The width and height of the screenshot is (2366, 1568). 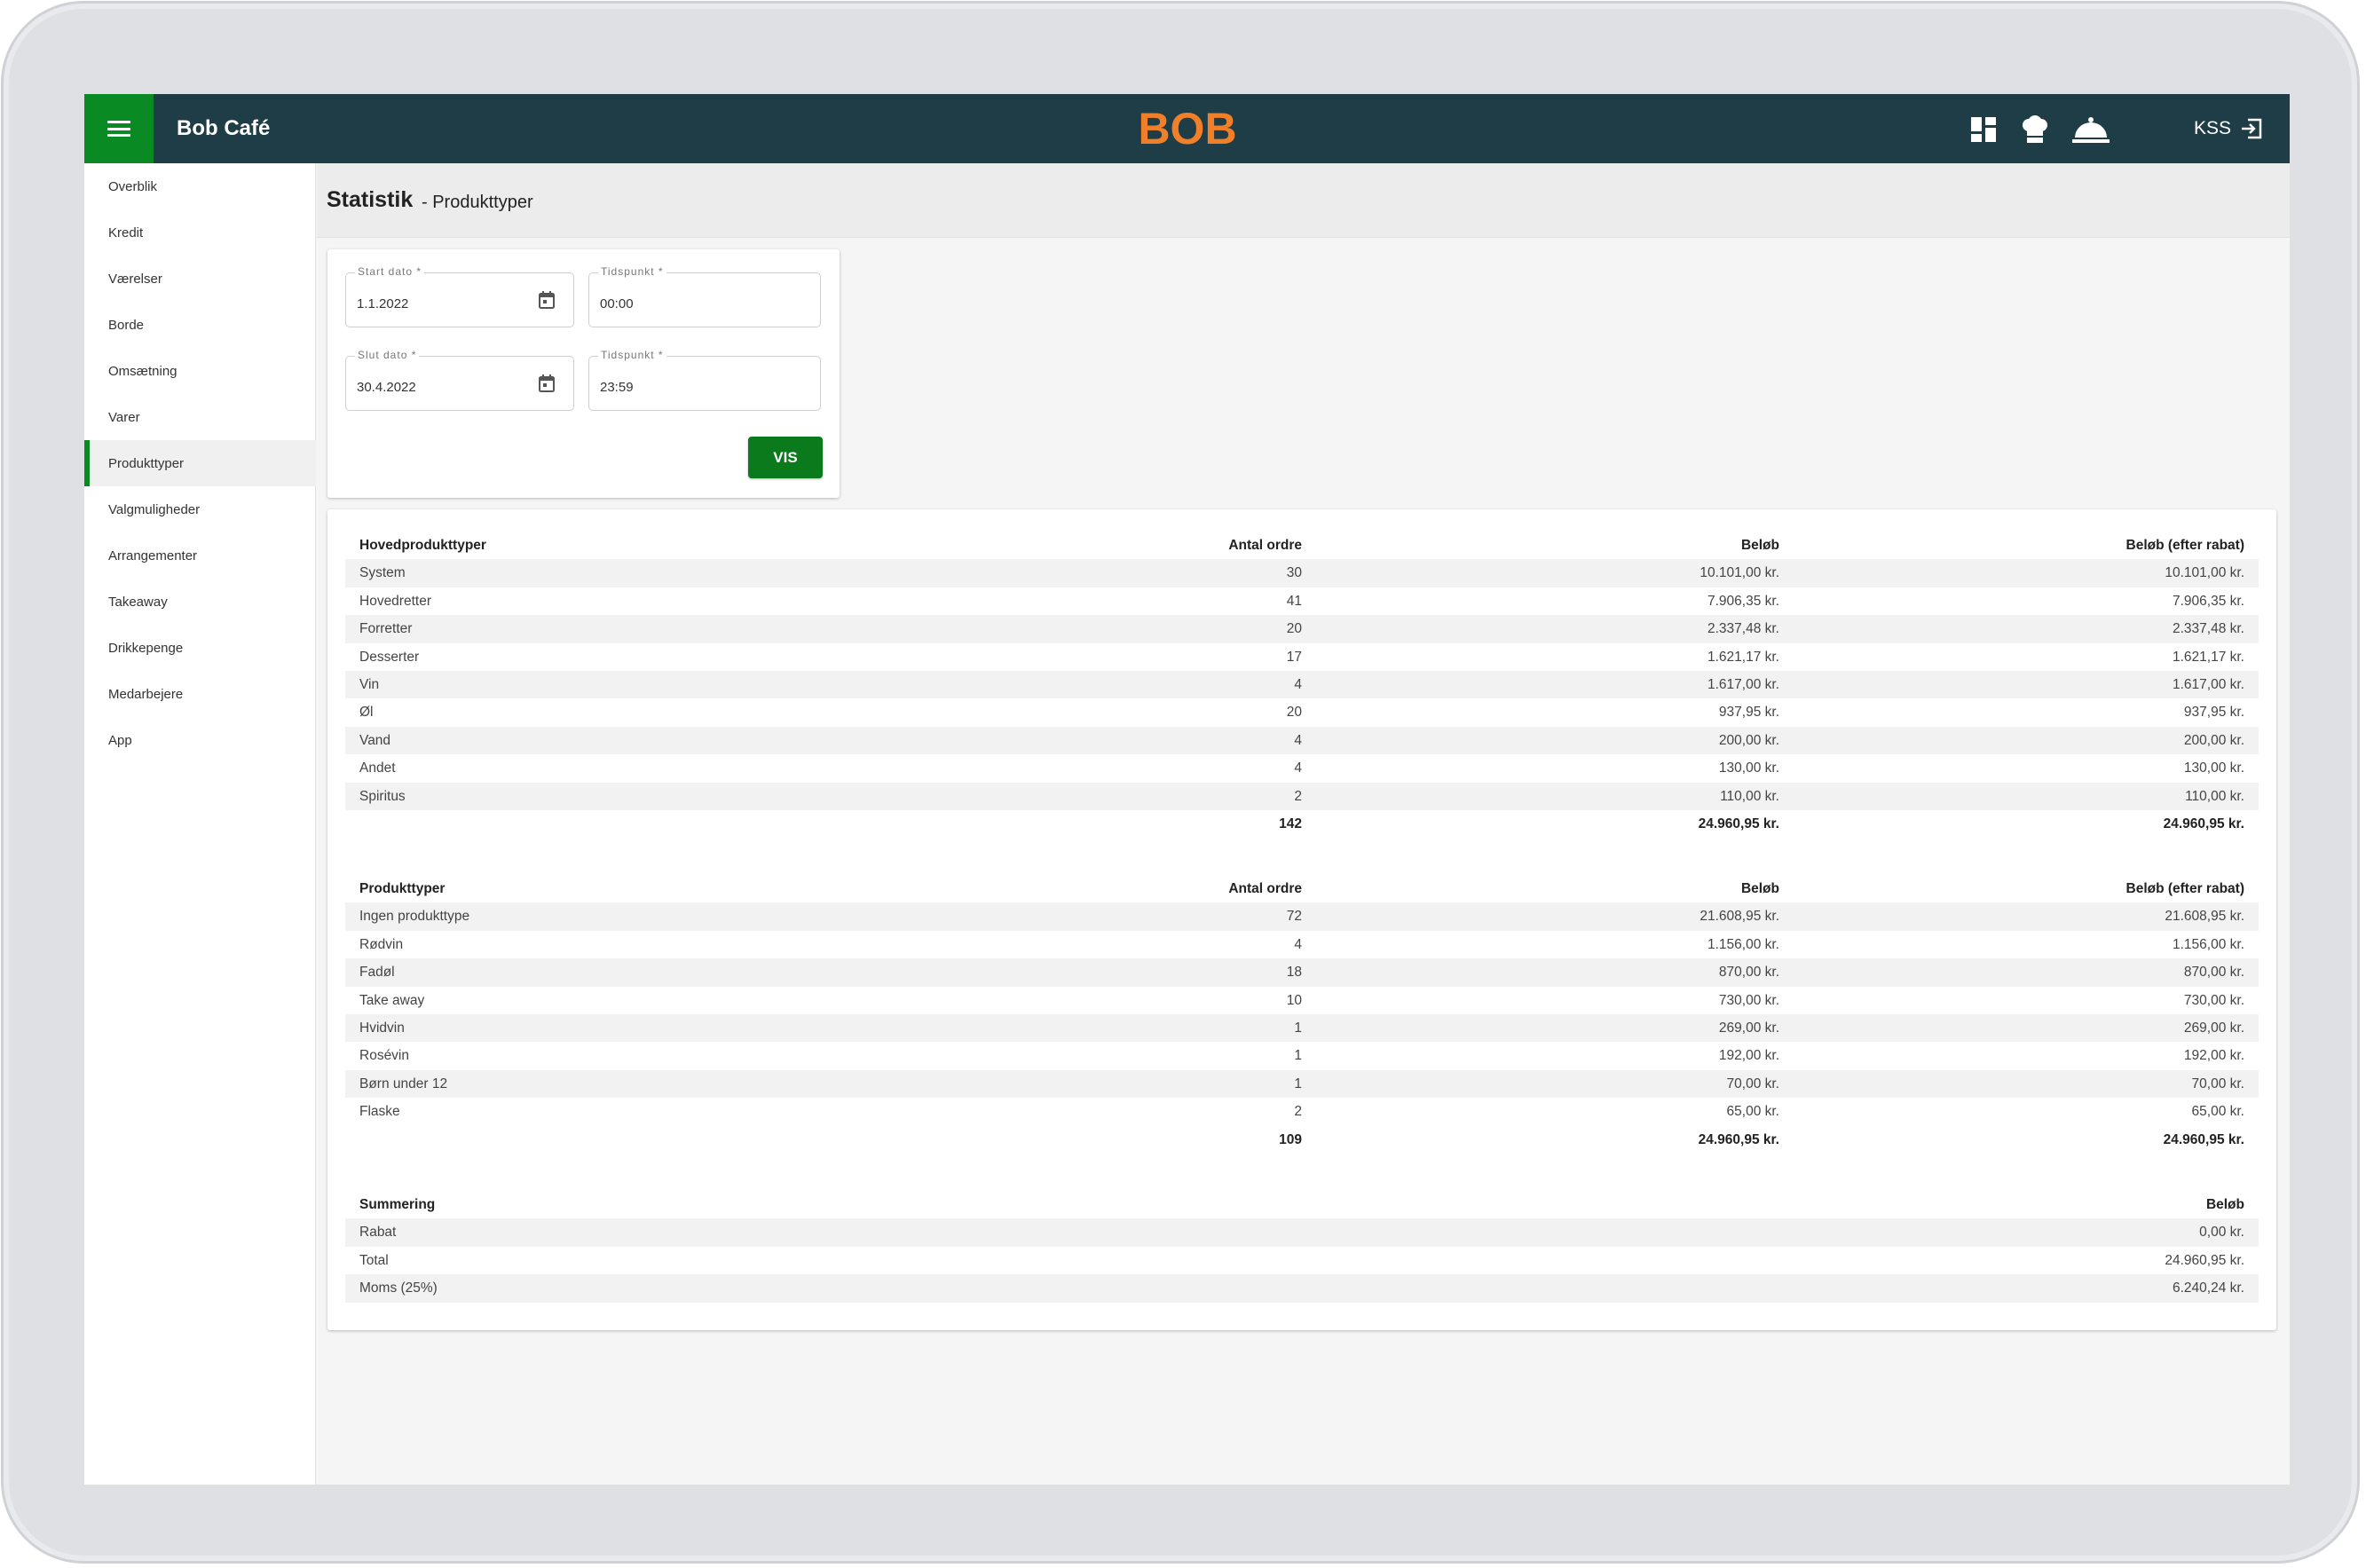 I want to click on header-cell: Hovedprodukttyper, so click(x=423, y=545).